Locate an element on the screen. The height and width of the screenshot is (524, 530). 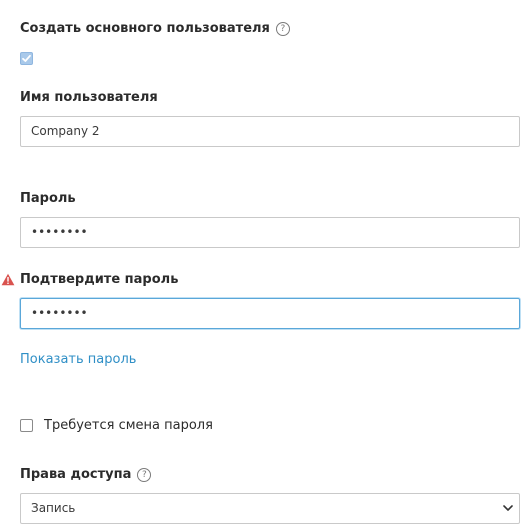
password-input: •••••••• is located at coordinates (270, 232).